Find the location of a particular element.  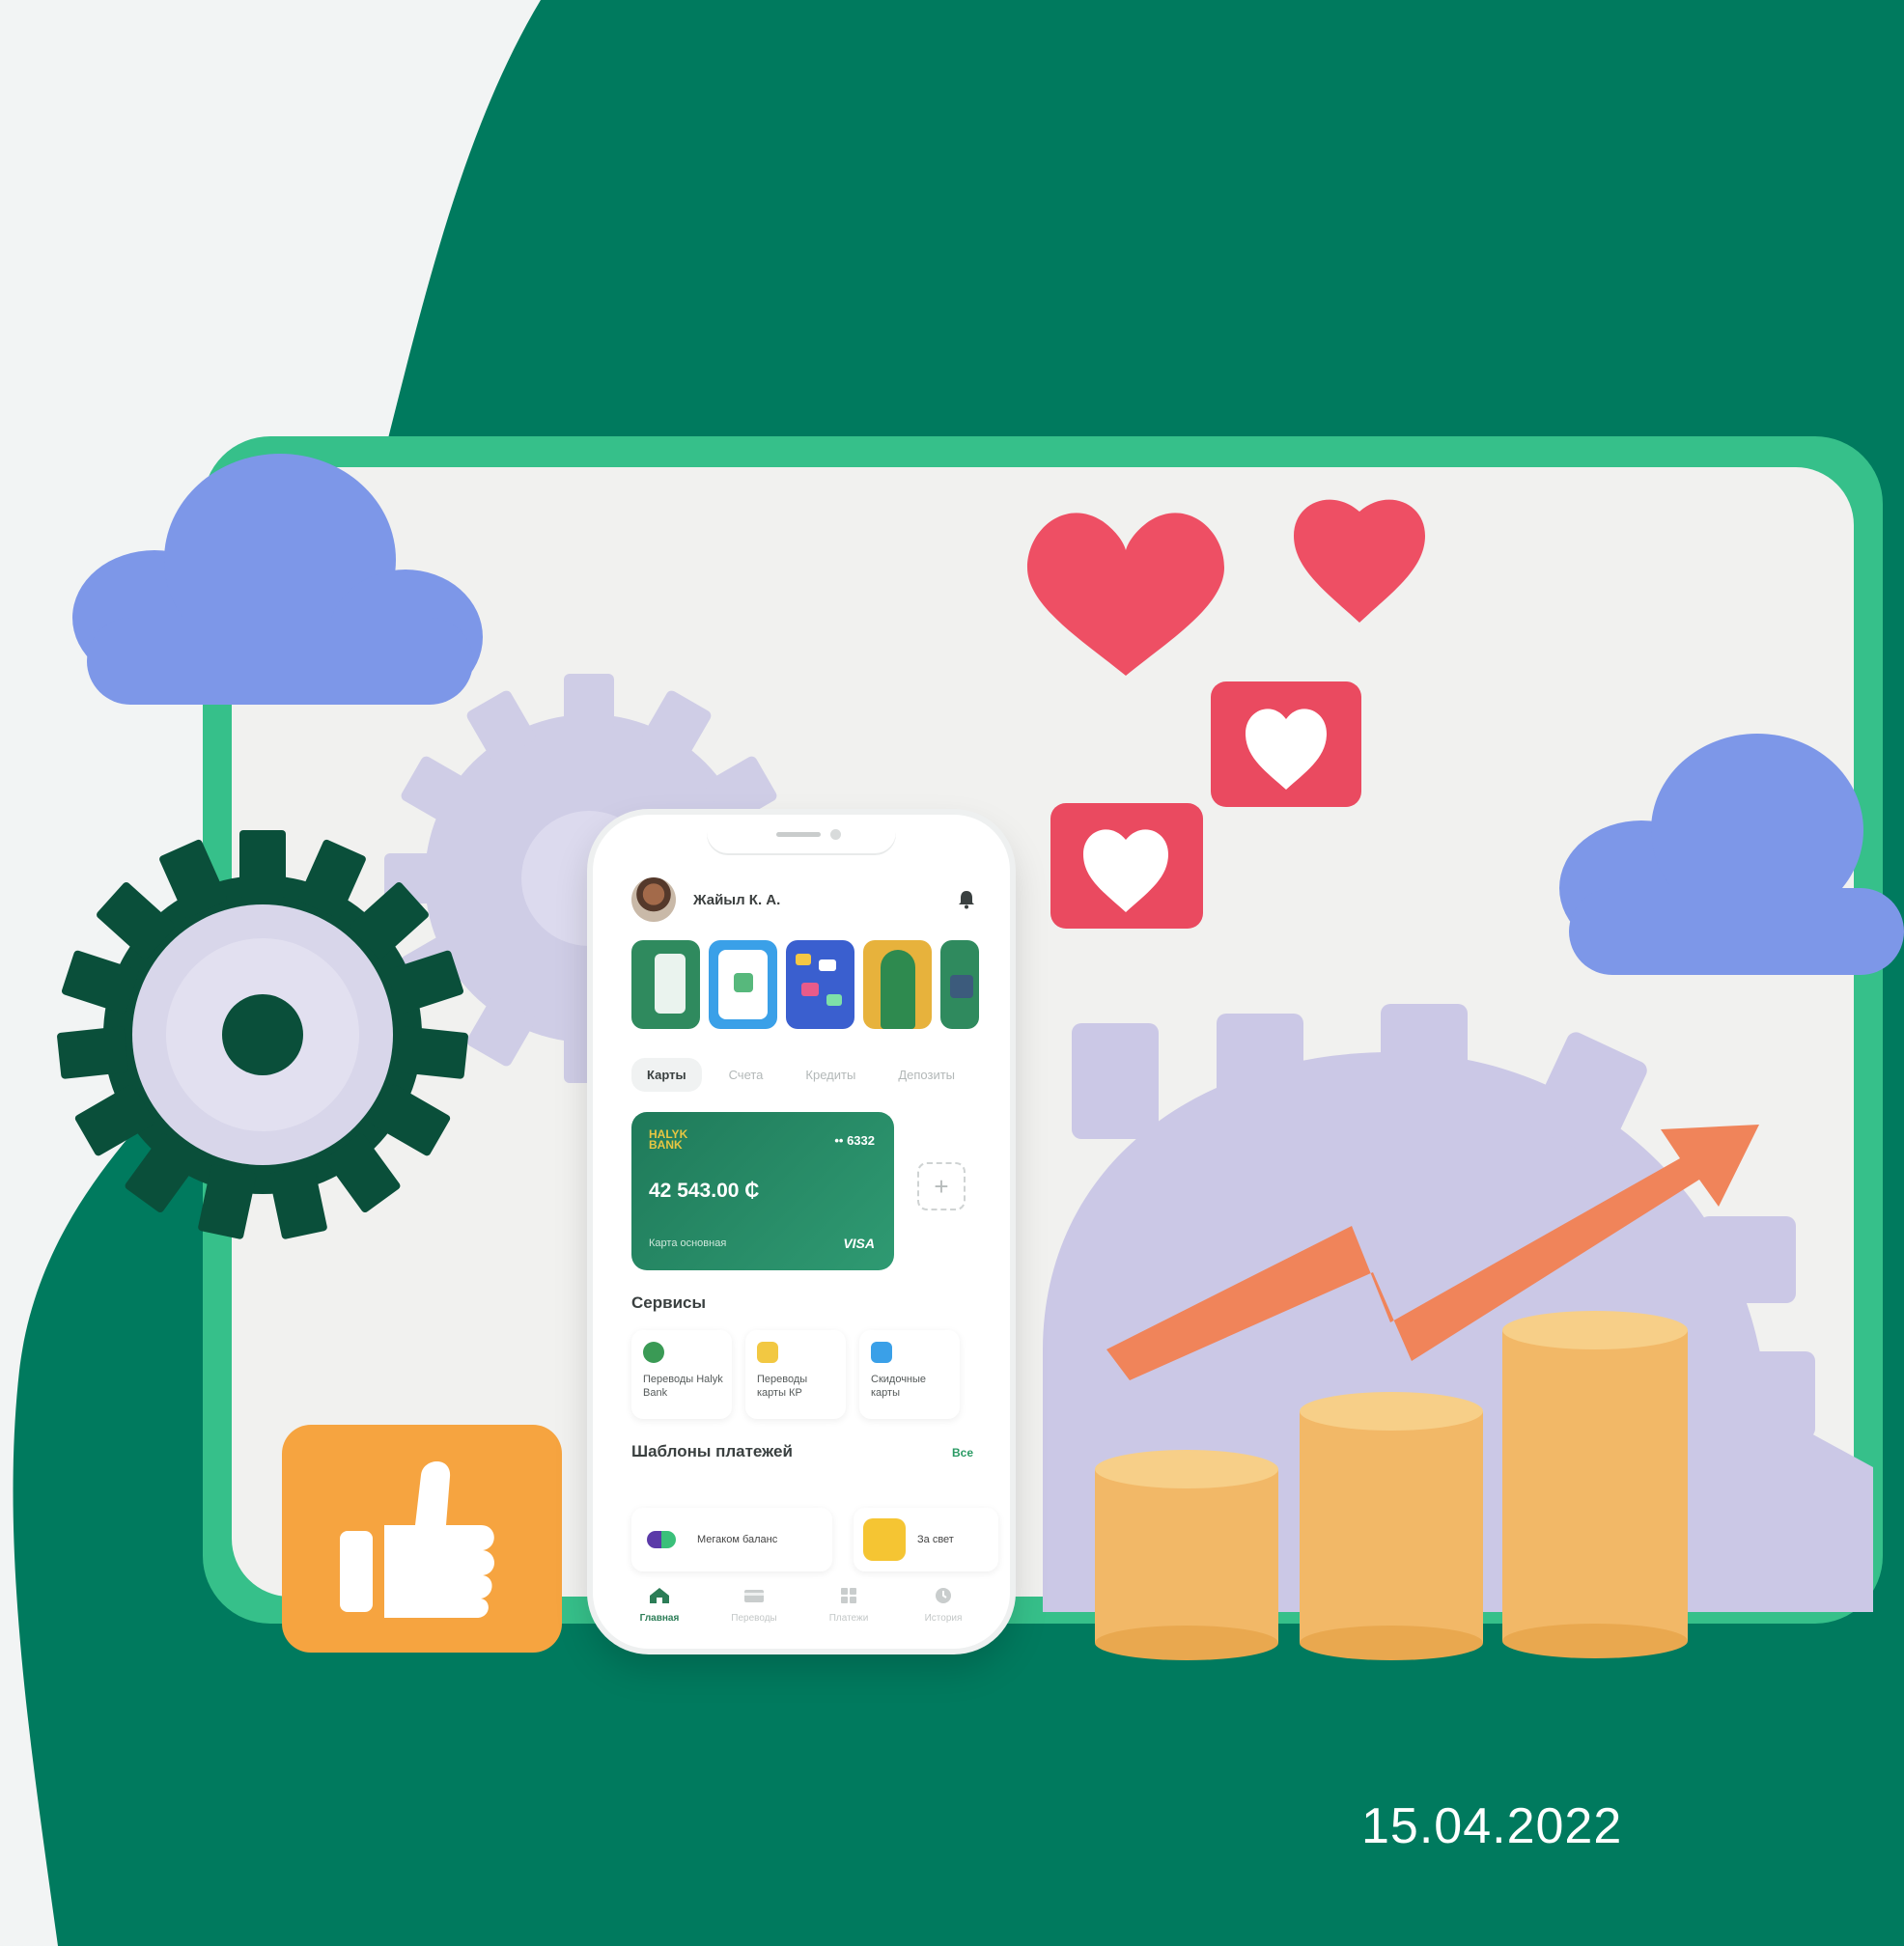

avatar is located at coordinates (654, 899).